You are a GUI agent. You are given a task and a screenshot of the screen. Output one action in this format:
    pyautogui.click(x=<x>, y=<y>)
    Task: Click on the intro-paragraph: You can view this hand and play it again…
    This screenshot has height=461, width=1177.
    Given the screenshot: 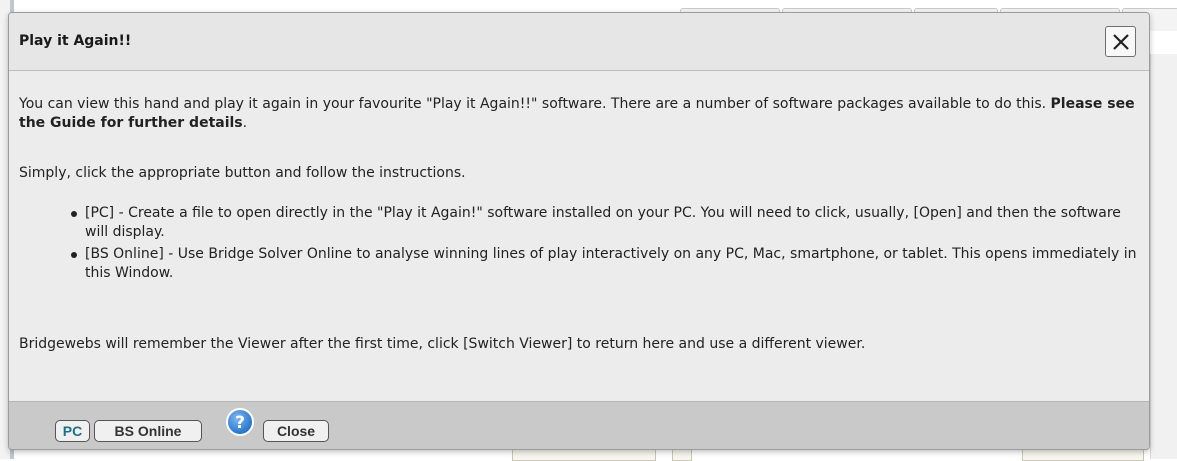 What is the action you would take?
    pyautogui.click(x=579, y=114)
    